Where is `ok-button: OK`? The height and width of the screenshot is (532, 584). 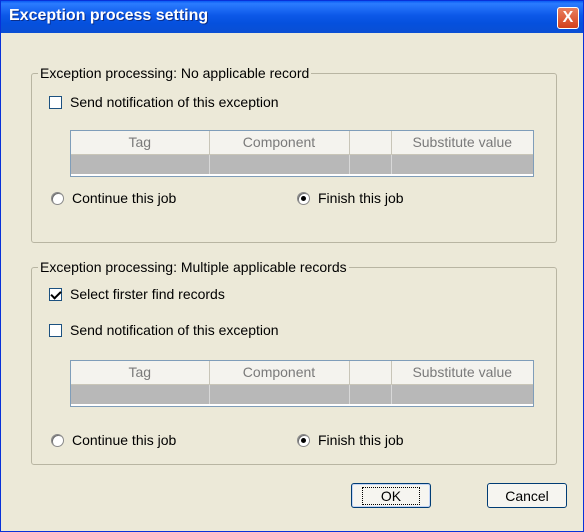 ok-button: OK is located at coordinates (391, 495).